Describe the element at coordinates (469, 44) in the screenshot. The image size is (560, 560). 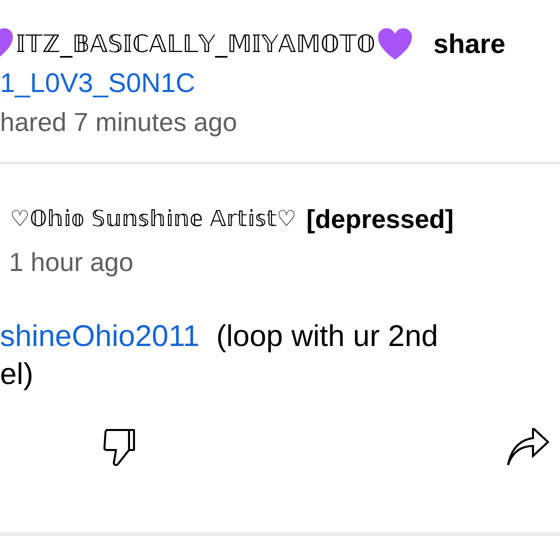
I see `action-text: share` at that location.